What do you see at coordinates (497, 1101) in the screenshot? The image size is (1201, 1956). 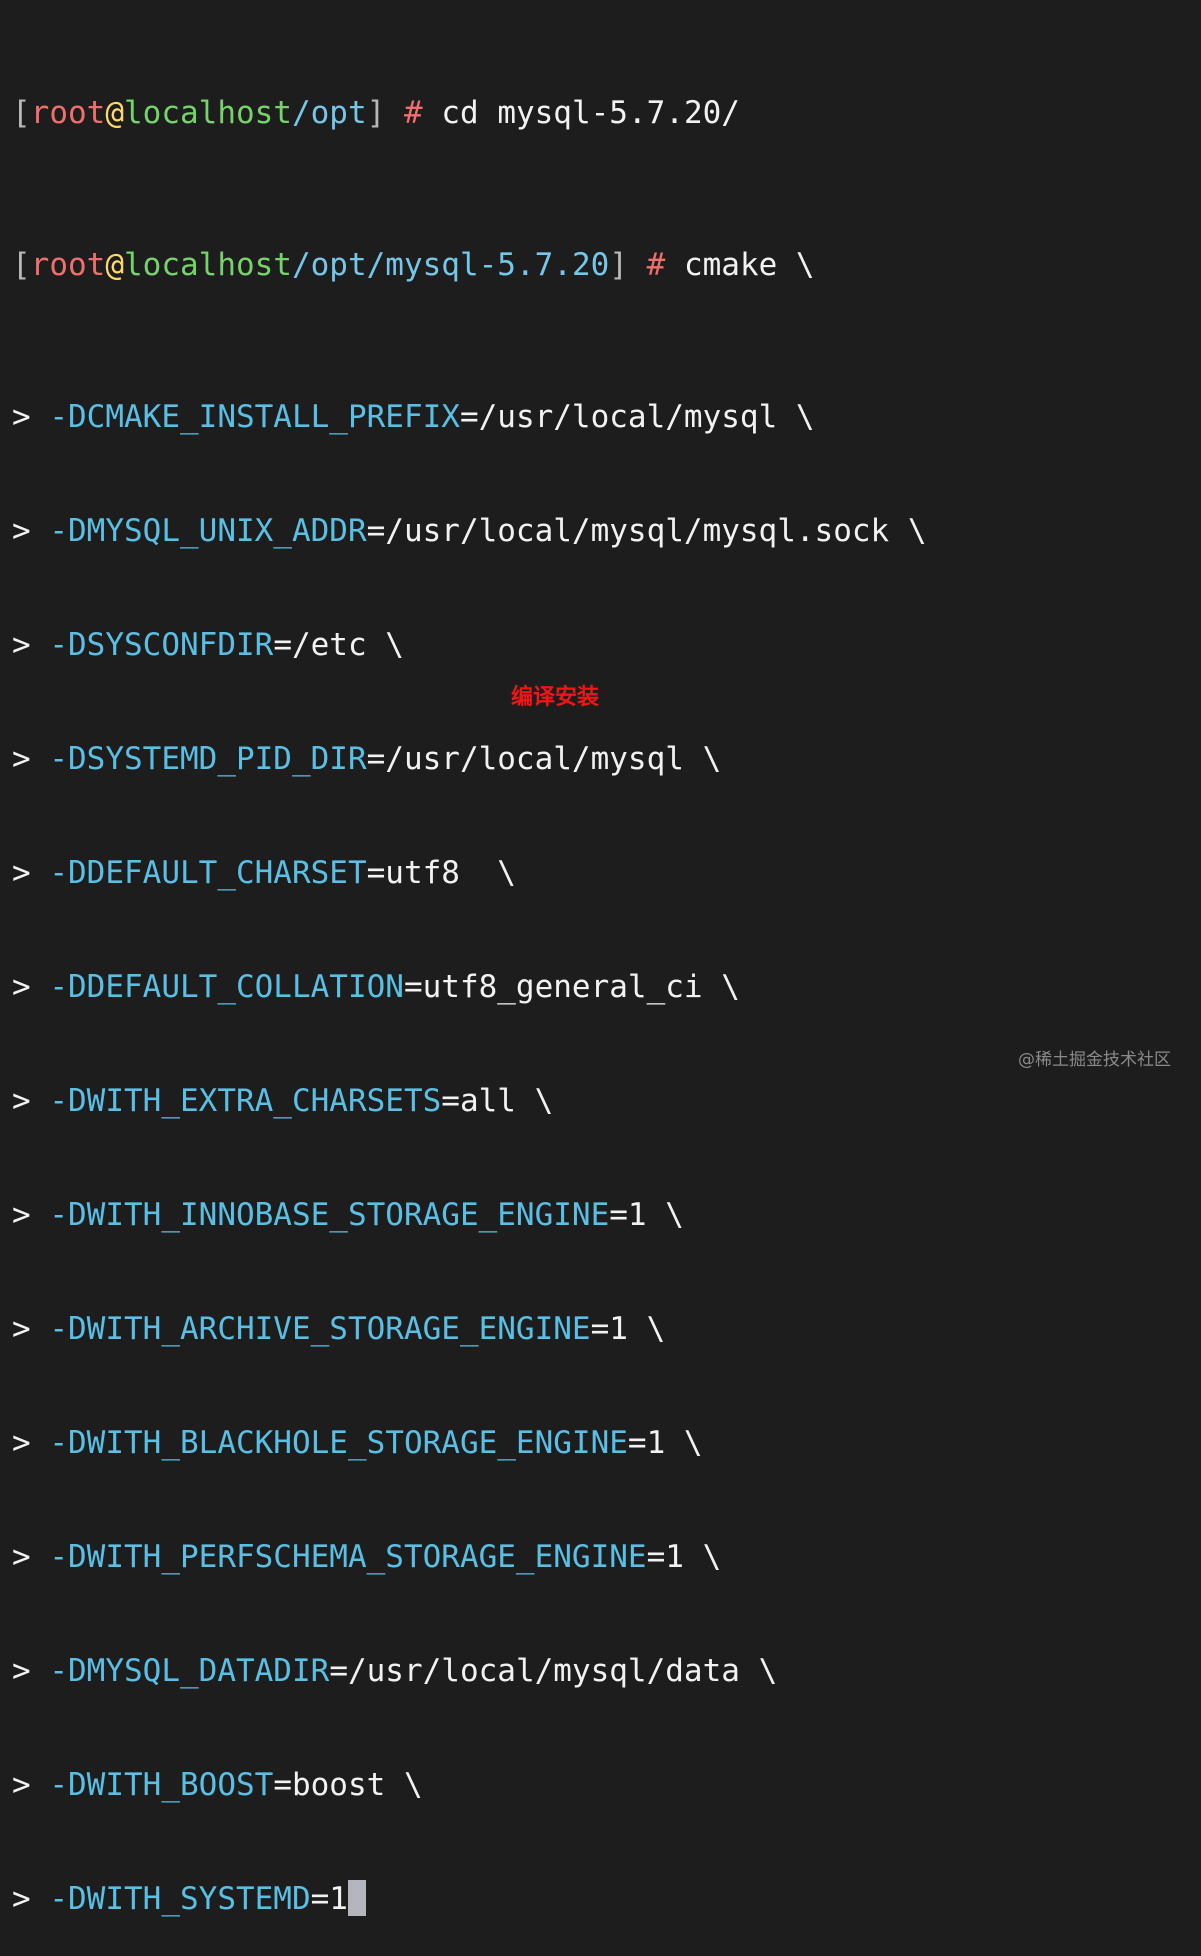 I see `option-value: =all \` at bounding box center [497, 1101].